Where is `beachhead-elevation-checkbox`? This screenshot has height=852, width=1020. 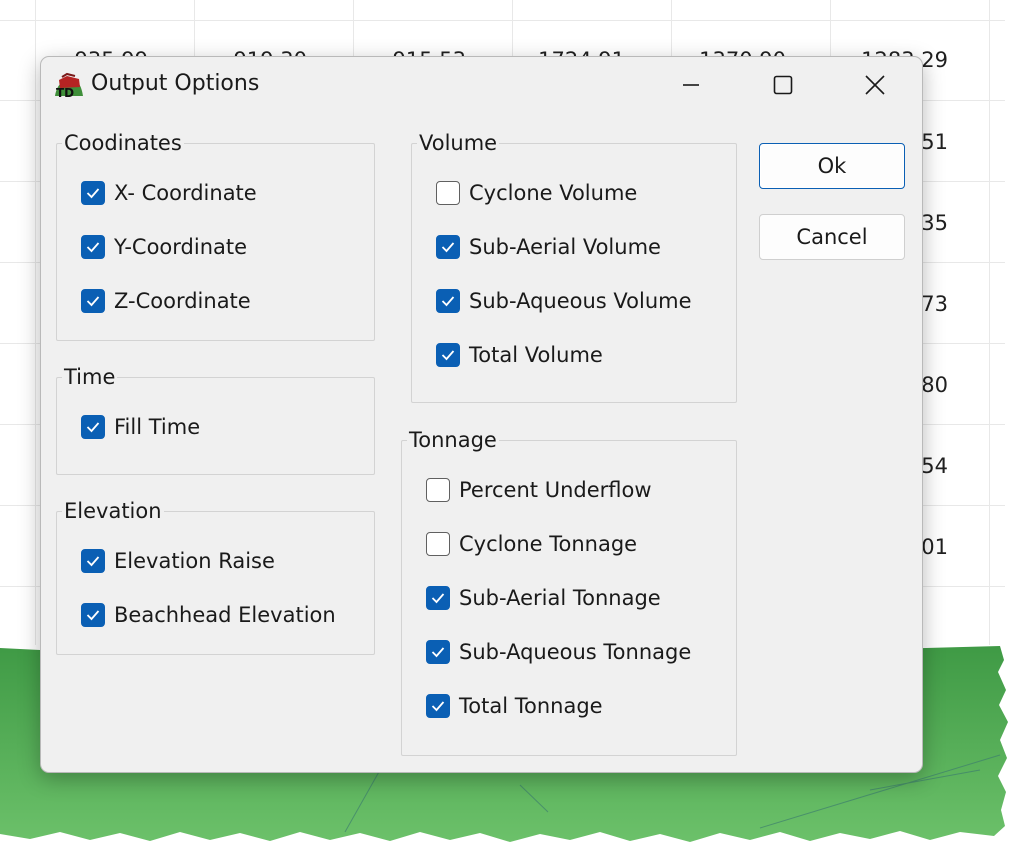
beachhead-elevation-checkbox is located at coordinates (93, 615).